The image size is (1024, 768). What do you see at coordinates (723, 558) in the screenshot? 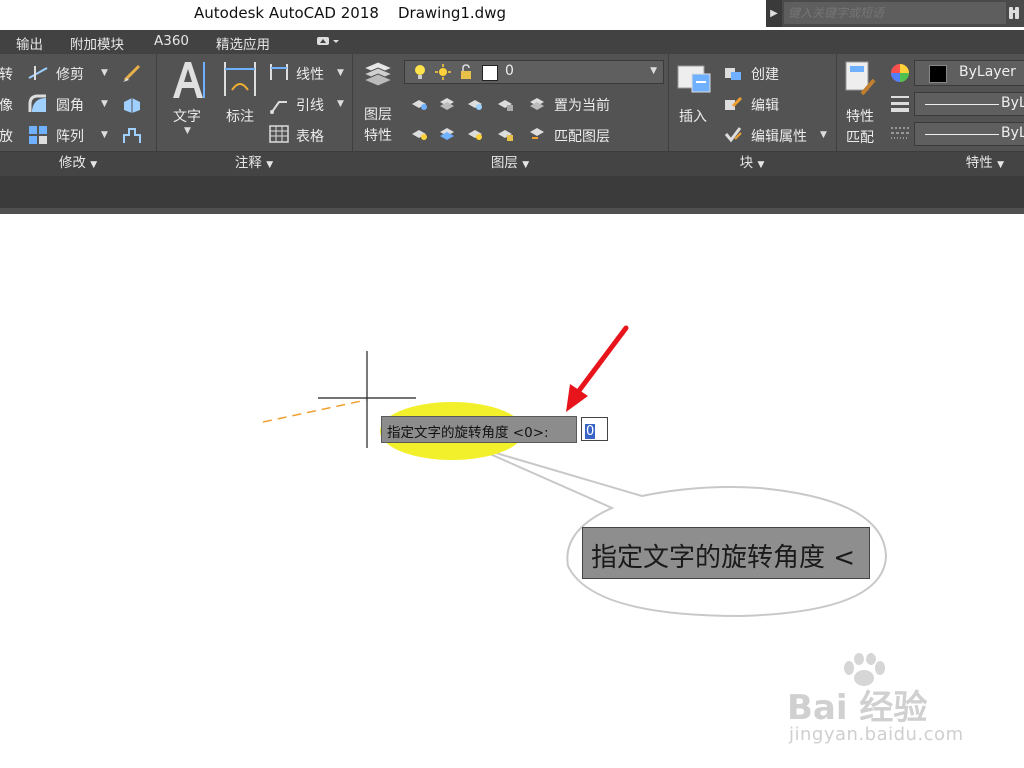
I see `zoomed-prompt-text: 指定文字的旋转角度 <` at bounding box center [723, 558].